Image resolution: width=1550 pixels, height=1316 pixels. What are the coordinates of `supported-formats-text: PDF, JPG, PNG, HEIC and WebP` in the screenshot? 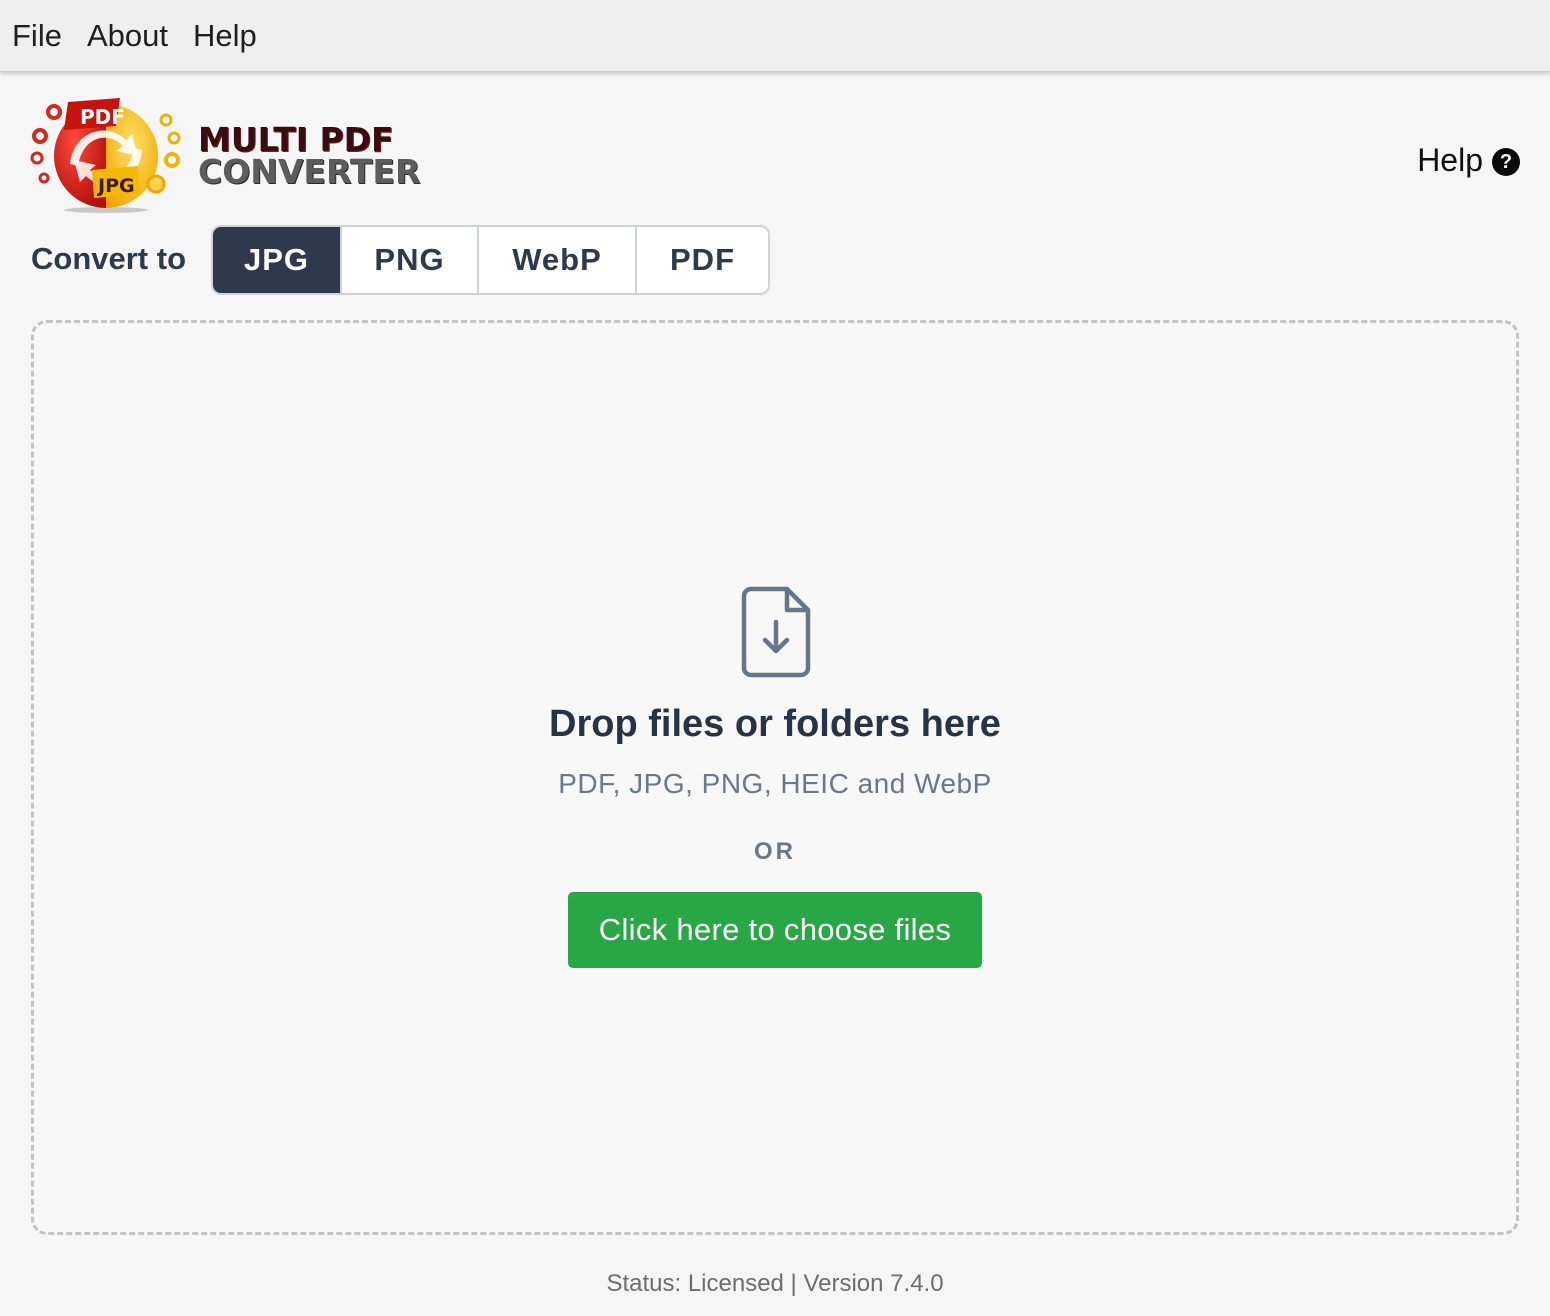 It's located at (775, 783).